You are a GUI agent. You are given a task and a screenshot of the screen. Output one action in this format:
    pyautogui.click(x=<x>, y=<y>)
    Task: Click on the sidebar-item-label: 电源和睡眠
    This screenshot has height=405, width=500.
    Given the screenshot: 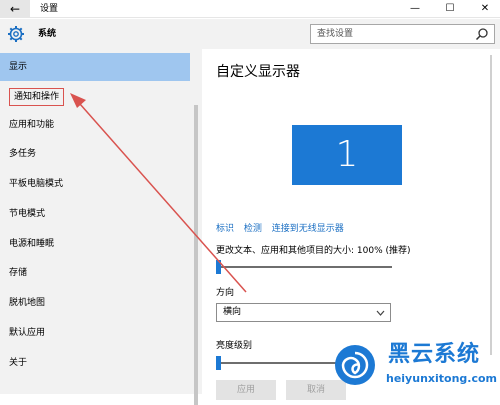 What is the action you would take?
    pyautogui.click(x=32, y=244)
    